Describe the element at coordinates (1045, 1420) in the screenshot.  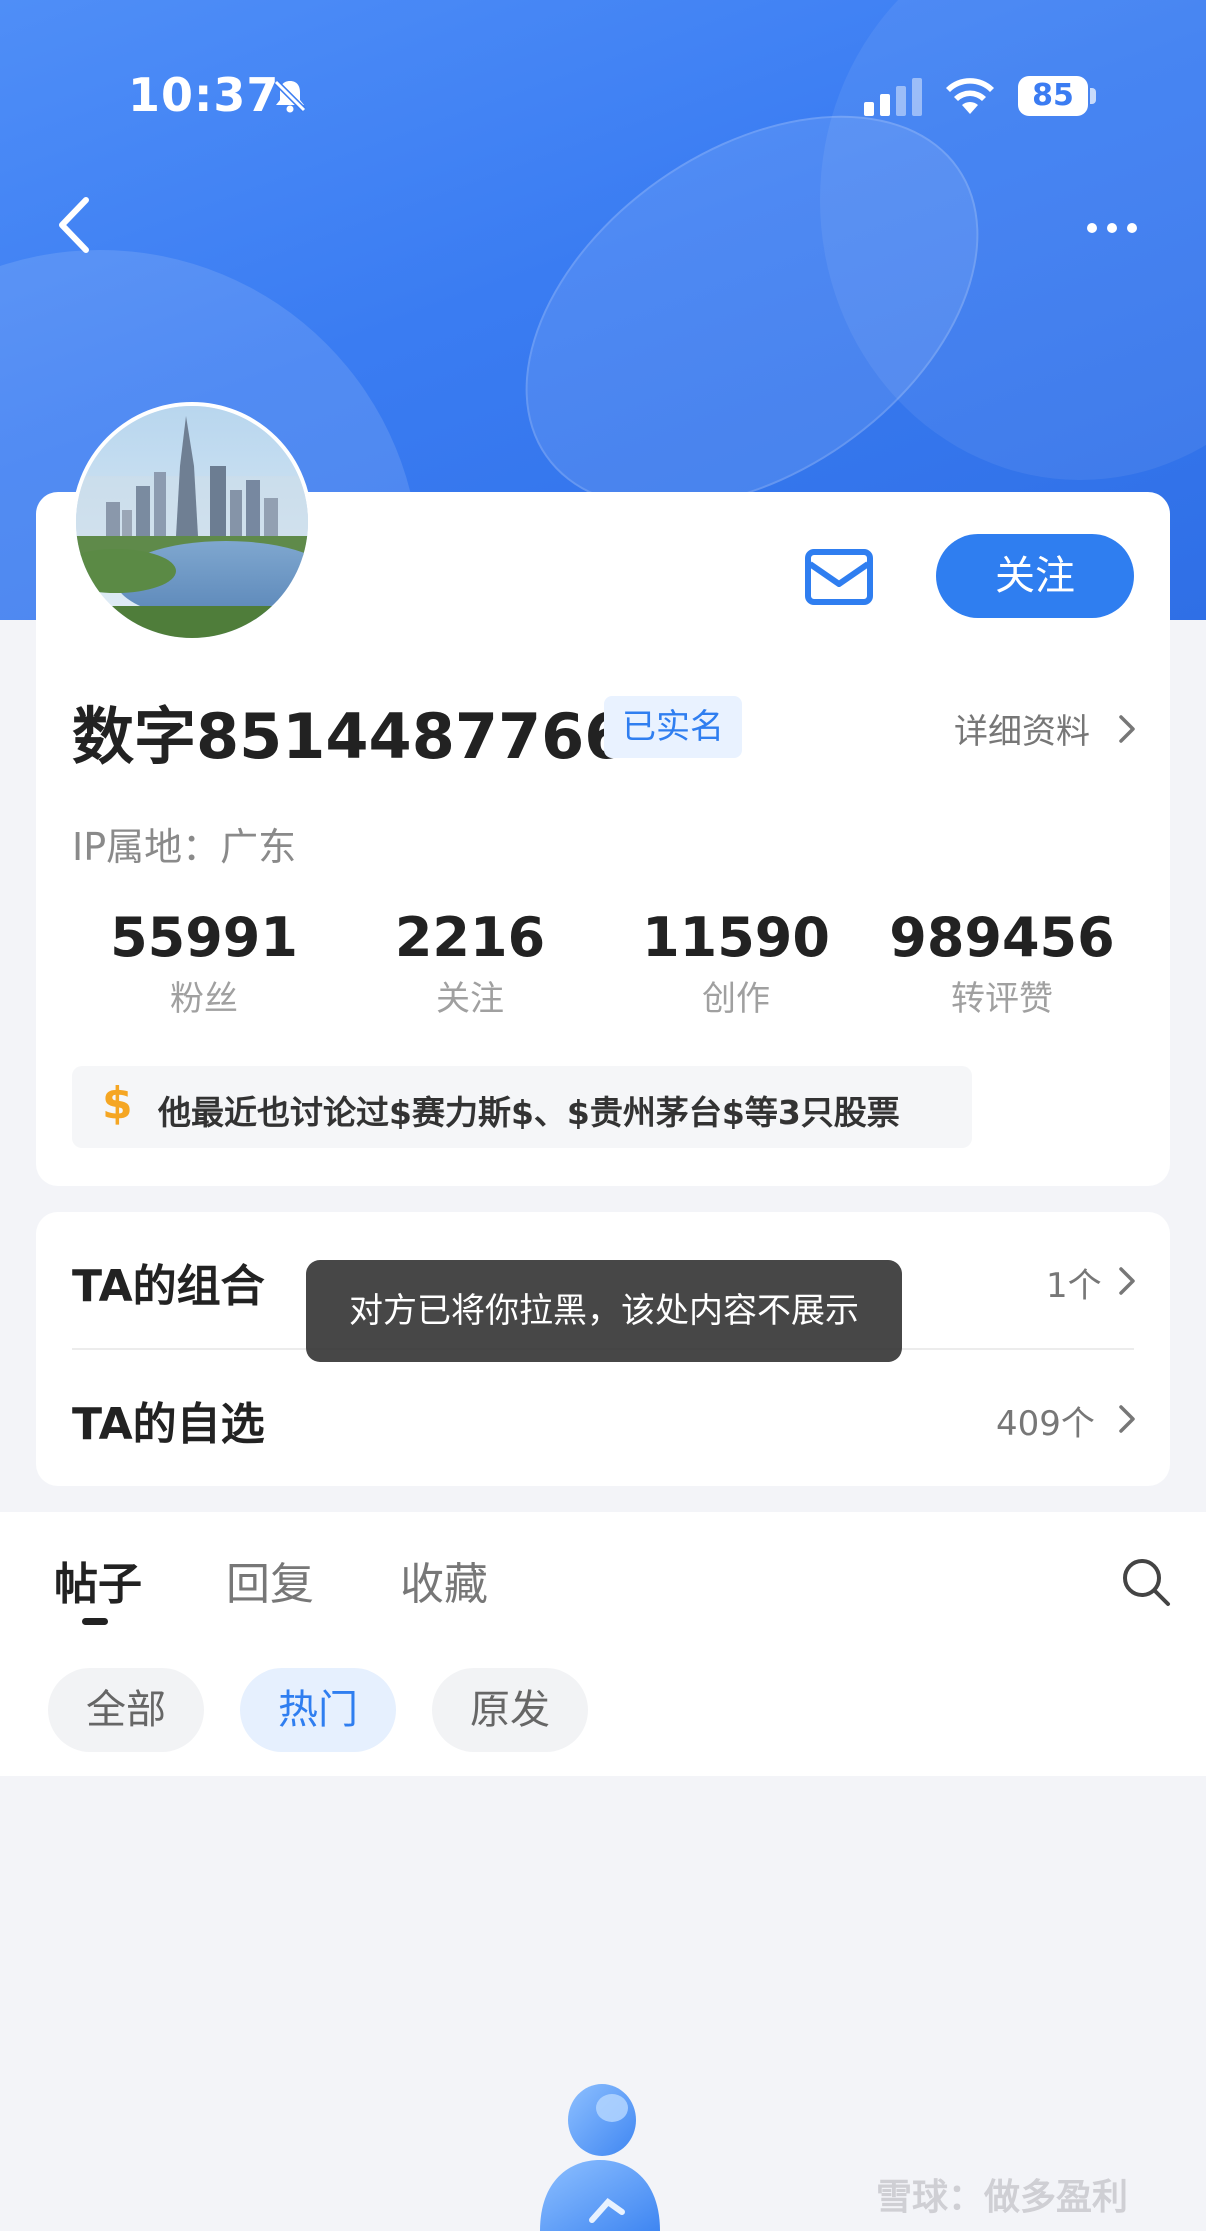
I see `watchlist-count: 409个` at that location.